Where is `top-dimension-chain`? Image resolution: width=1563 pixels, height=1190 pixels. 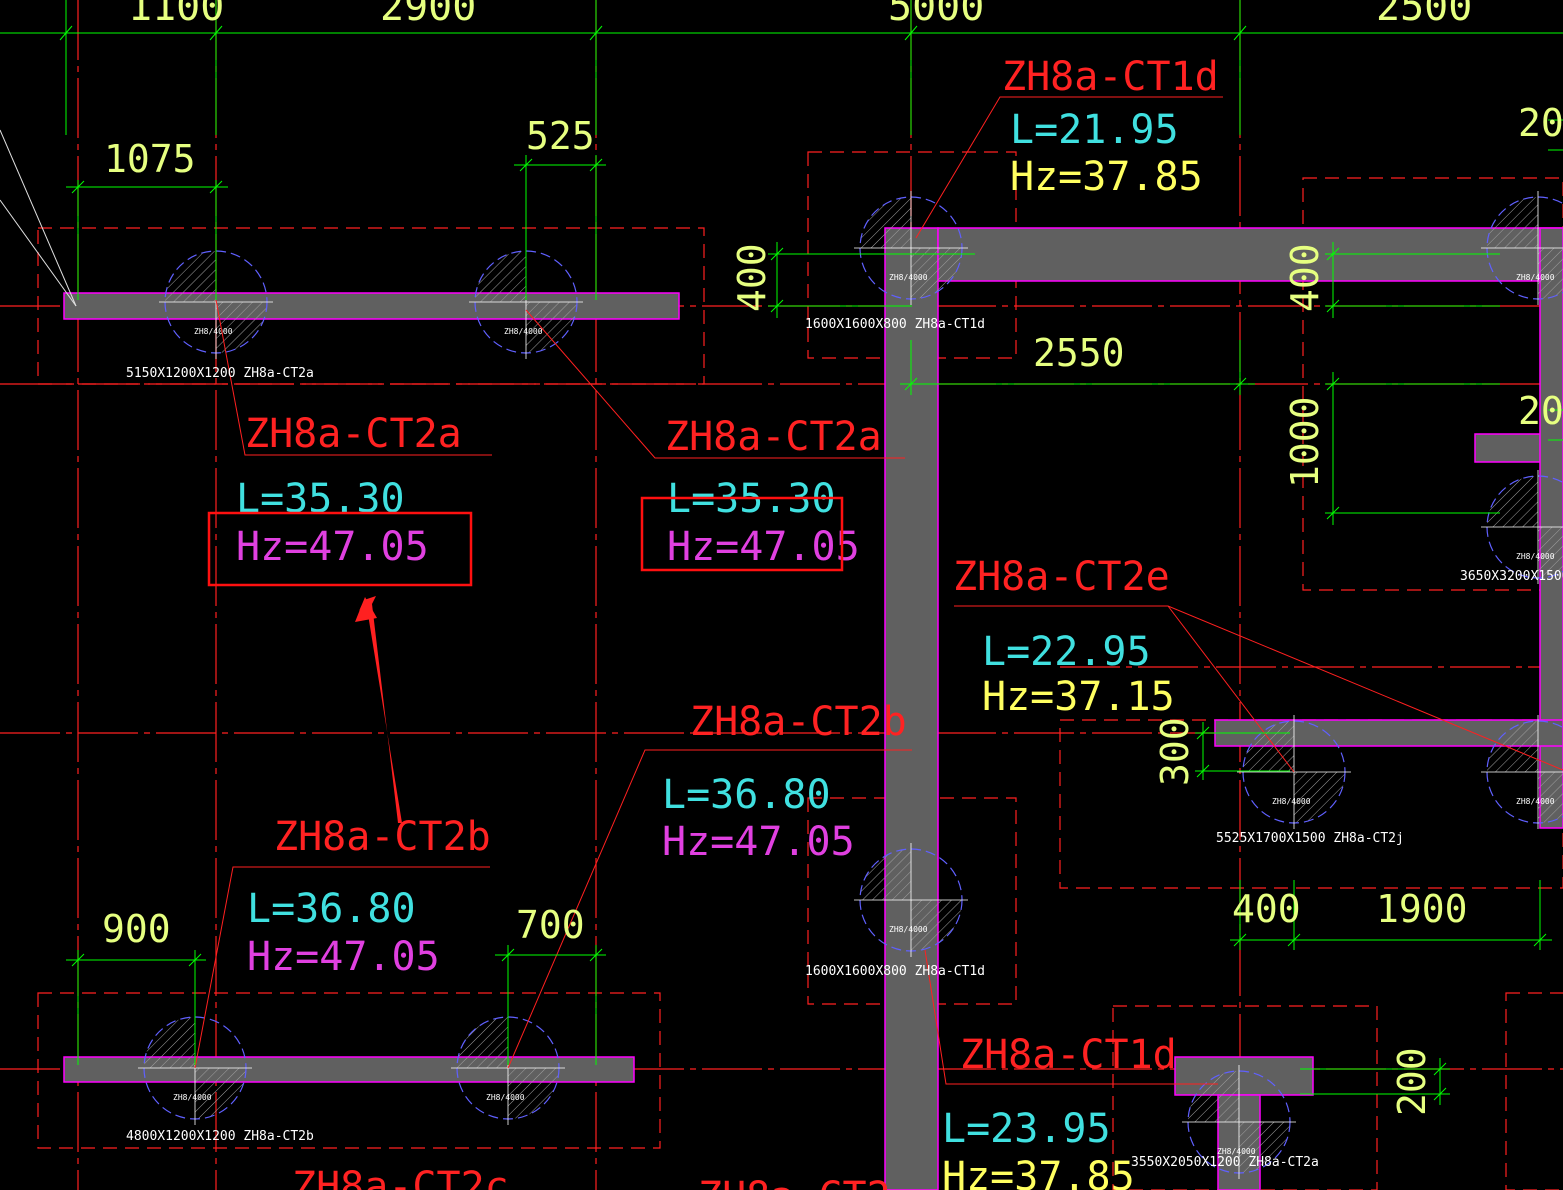 top-dimension-chain is located at coordinates (781, 67).